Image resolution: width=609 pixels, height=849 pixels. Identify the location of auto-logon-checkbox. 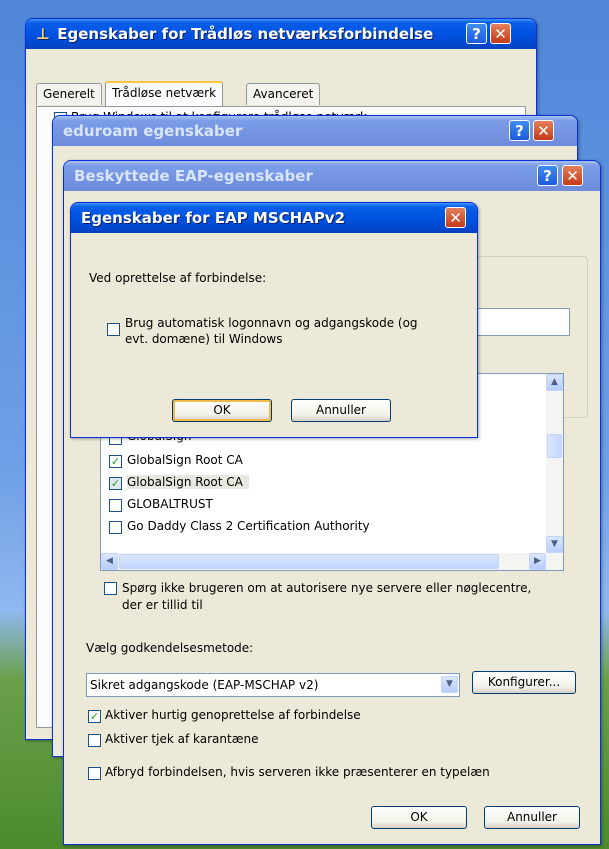
(113, 329).